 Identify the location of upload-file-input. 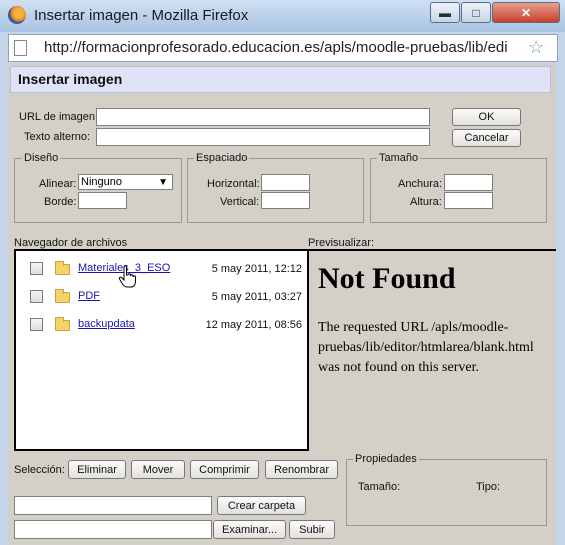
(113, 529).